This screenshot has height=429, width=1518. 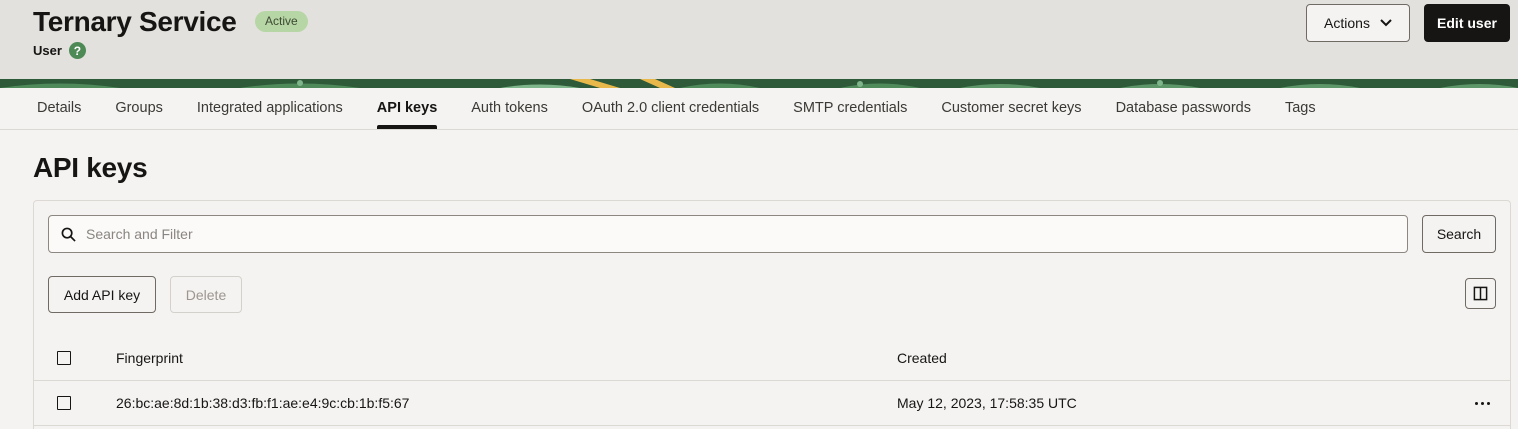 What do you see at coordinates (1183, 108) in the screenshot?
I see `tab-database-passwords: Database passwords` at bounding box center [1183, 108].